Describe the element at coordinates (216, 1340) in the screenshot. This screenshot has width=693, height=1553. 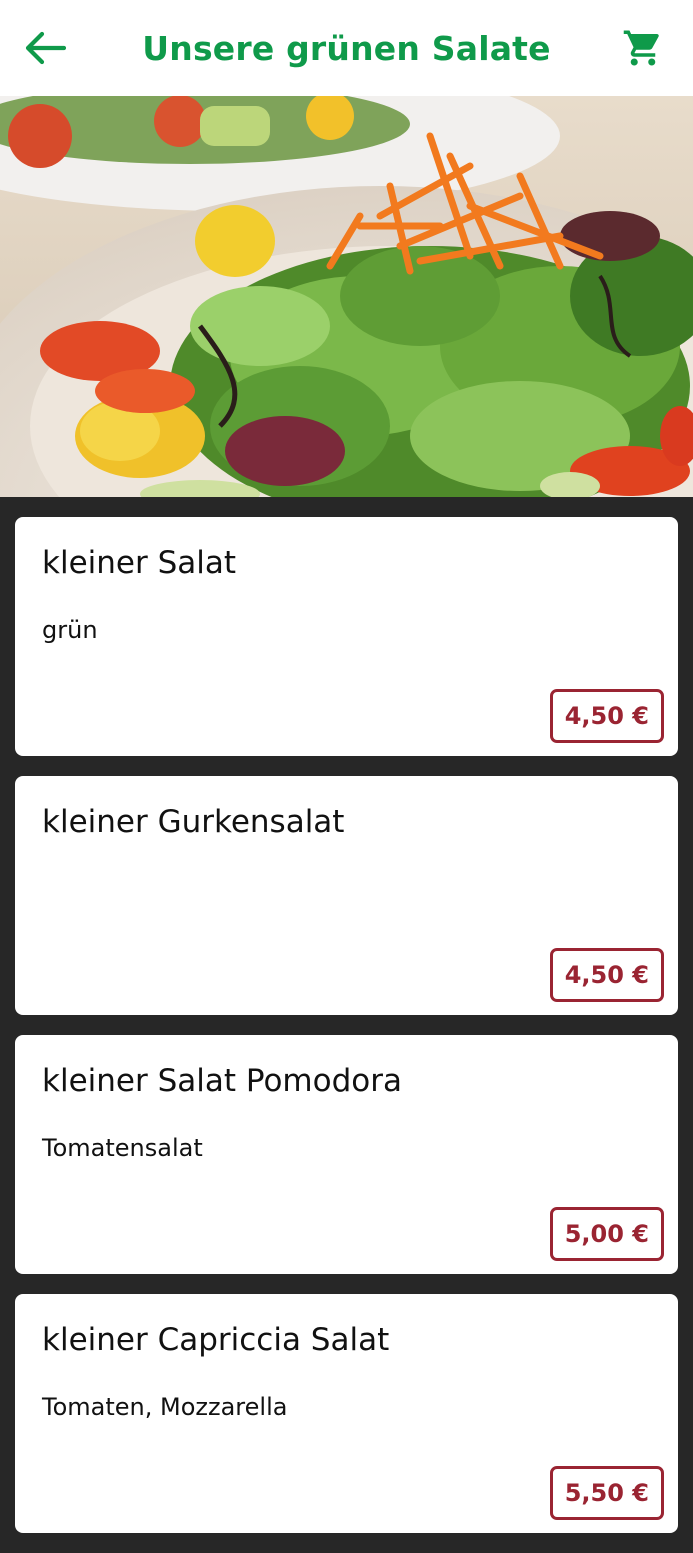
I see `menu-item-title: kleiner Capriccia Salat` at that location.